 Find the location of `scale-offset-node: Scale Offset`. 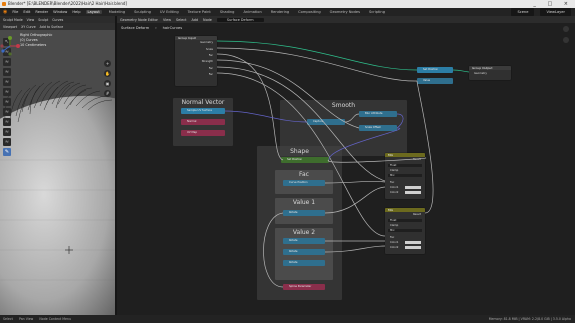

scale-offset-node: Scale Offset is located at coordinates (378, 128).